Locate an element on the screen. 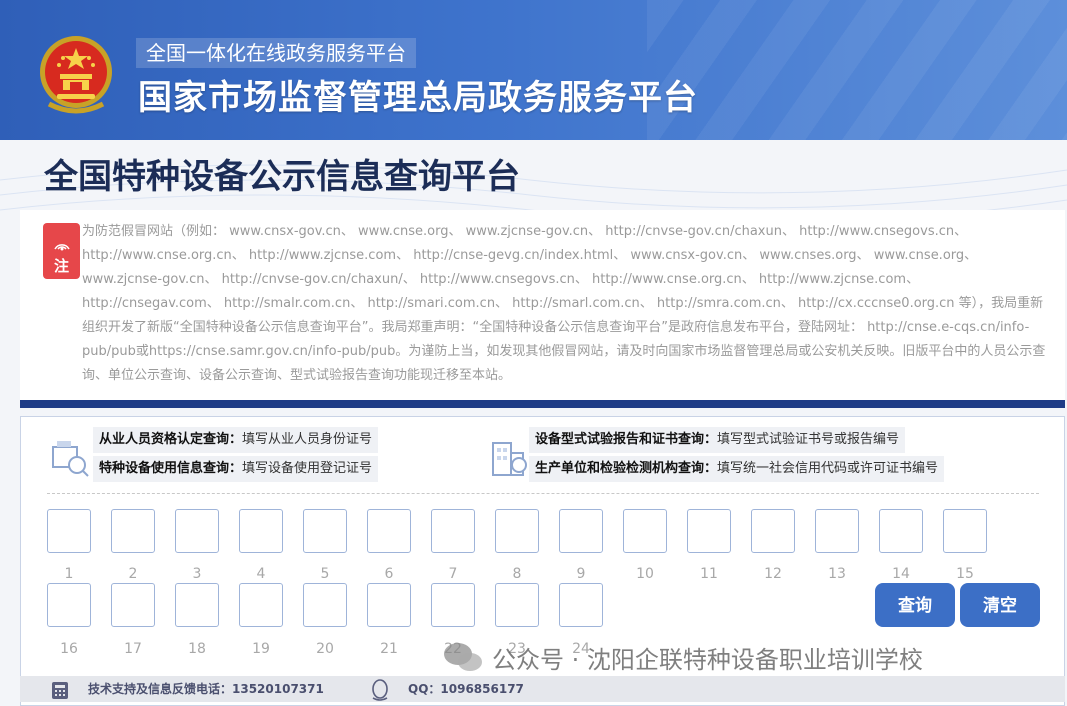 Image resolution: width=1067 pixels, height=706 pixels. notice-badge: 注 is located at coordinates (61, 251).